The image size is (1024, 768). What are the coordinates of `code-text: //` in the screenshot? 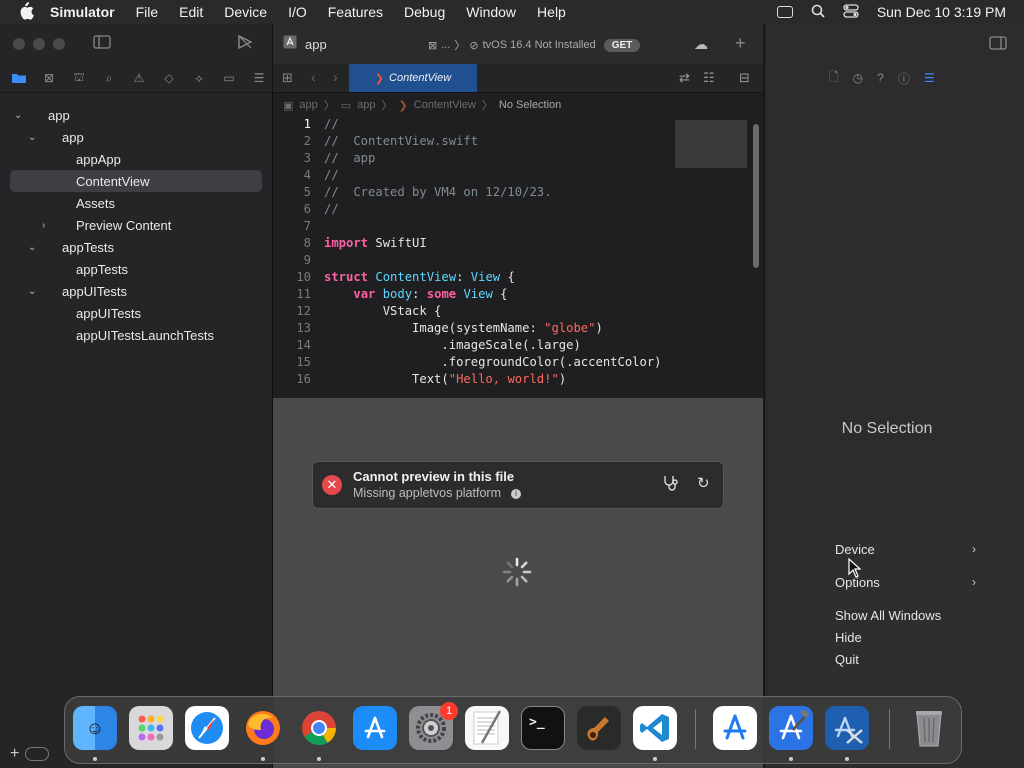 It's located at (331, 209).